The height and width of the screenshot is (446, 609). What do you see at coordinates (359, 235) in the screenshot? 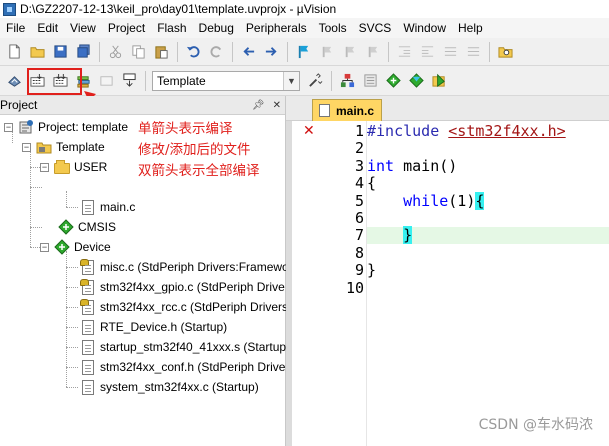
I see `line-number: 7` at bounding box center [359, 235].